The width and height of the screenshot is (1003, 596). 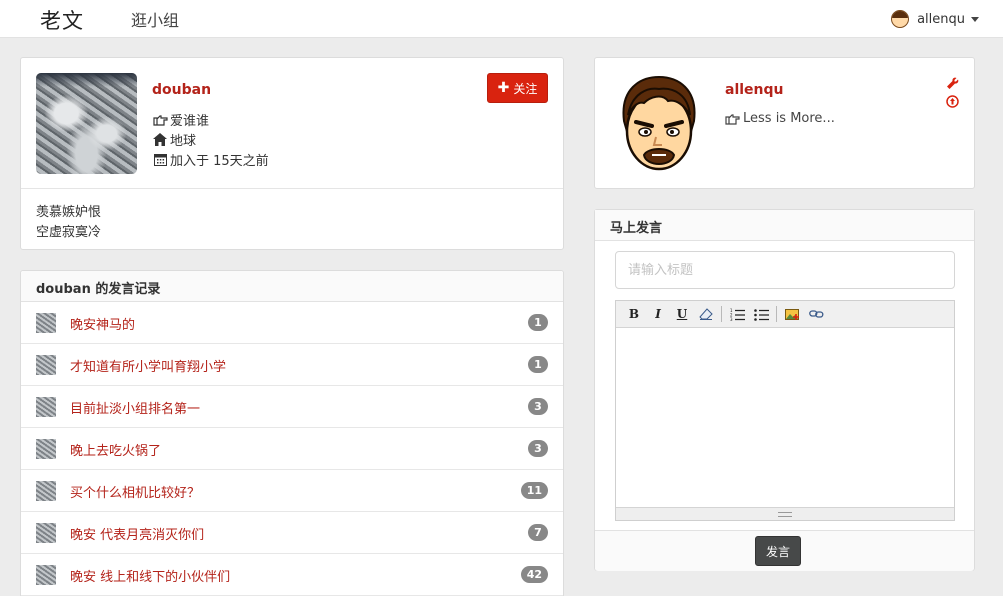 I want to click on list-item: 晚上去吃火锅了 3, so click(x=292, y=449).